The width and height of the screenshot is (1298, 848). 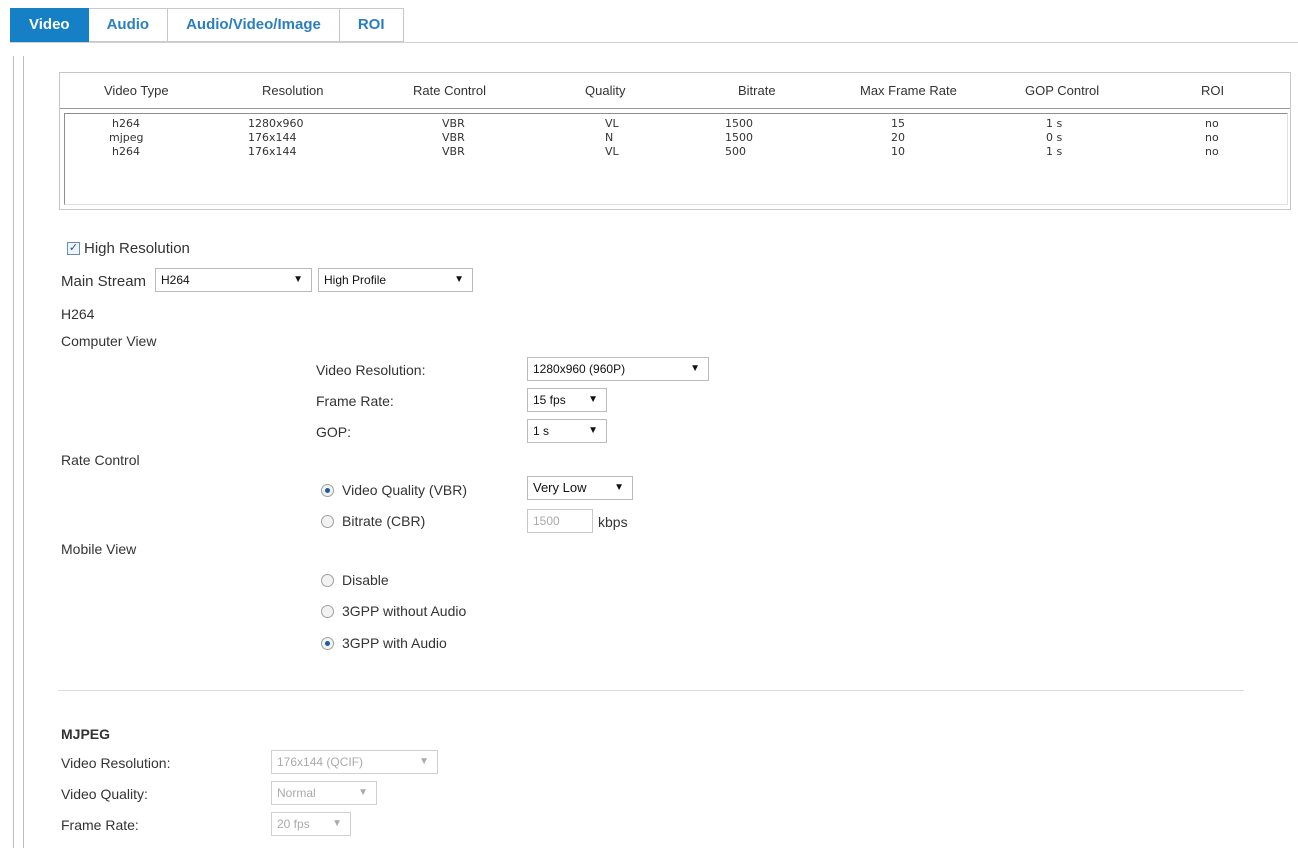 I want to click on frame-rate-label: Frame Rate:, so click(x=355, y=401).